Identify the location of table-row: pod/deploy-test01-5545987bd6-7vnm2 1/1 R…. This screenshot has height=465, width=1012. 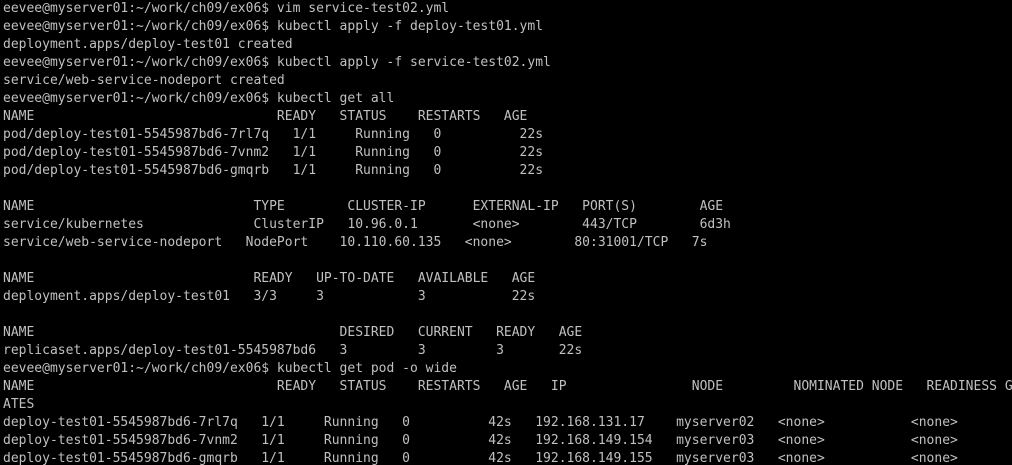
(273, 152).